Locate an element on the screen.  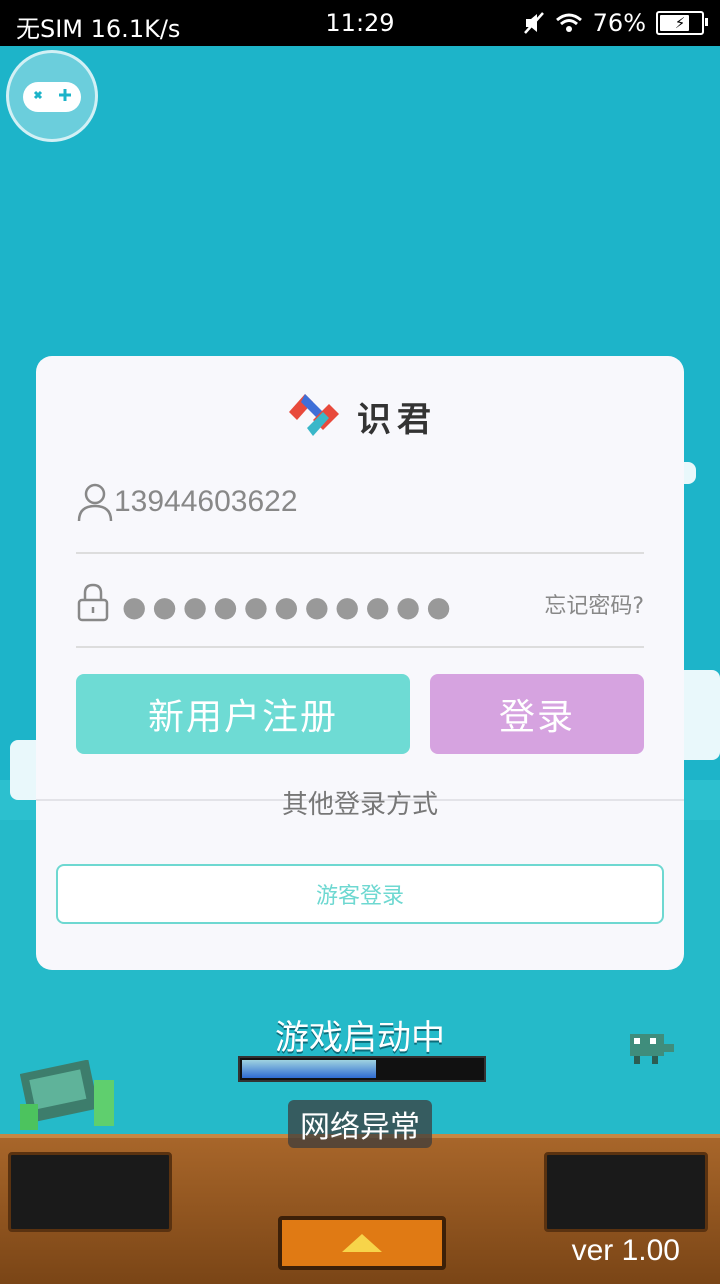
pixel-creature-decoration is located at coordinates (652, 1049).